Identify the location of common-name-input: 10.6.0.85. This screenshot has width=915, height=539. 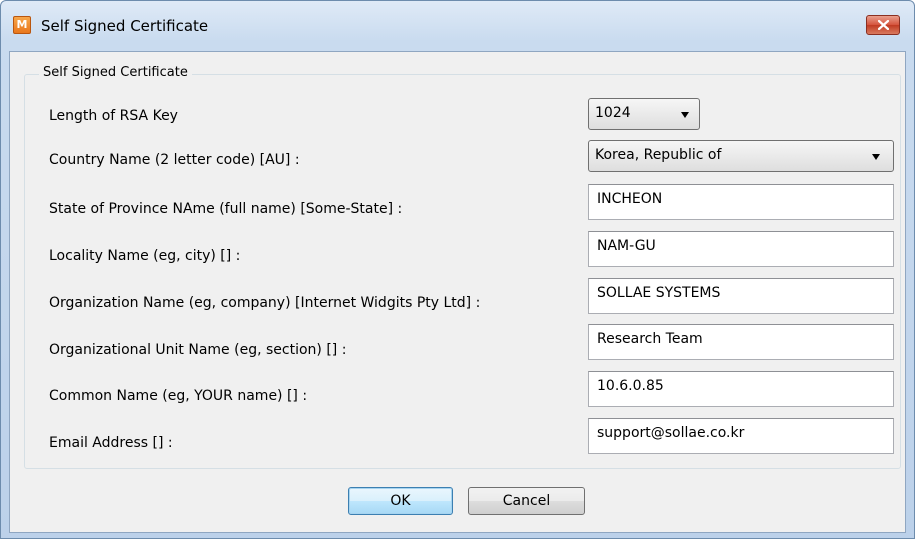
(741, 389).